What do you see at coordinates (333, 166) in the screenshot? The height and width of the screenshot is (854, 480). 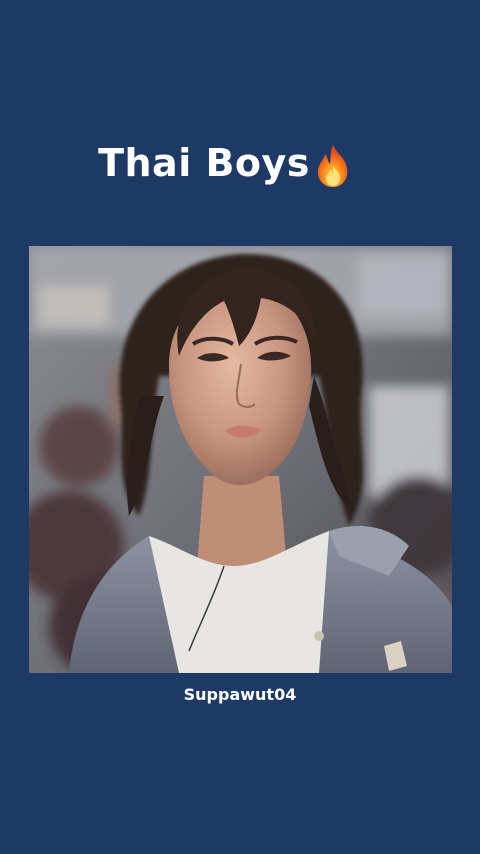 I see `fire-icon` at bounding box center [333, 166].